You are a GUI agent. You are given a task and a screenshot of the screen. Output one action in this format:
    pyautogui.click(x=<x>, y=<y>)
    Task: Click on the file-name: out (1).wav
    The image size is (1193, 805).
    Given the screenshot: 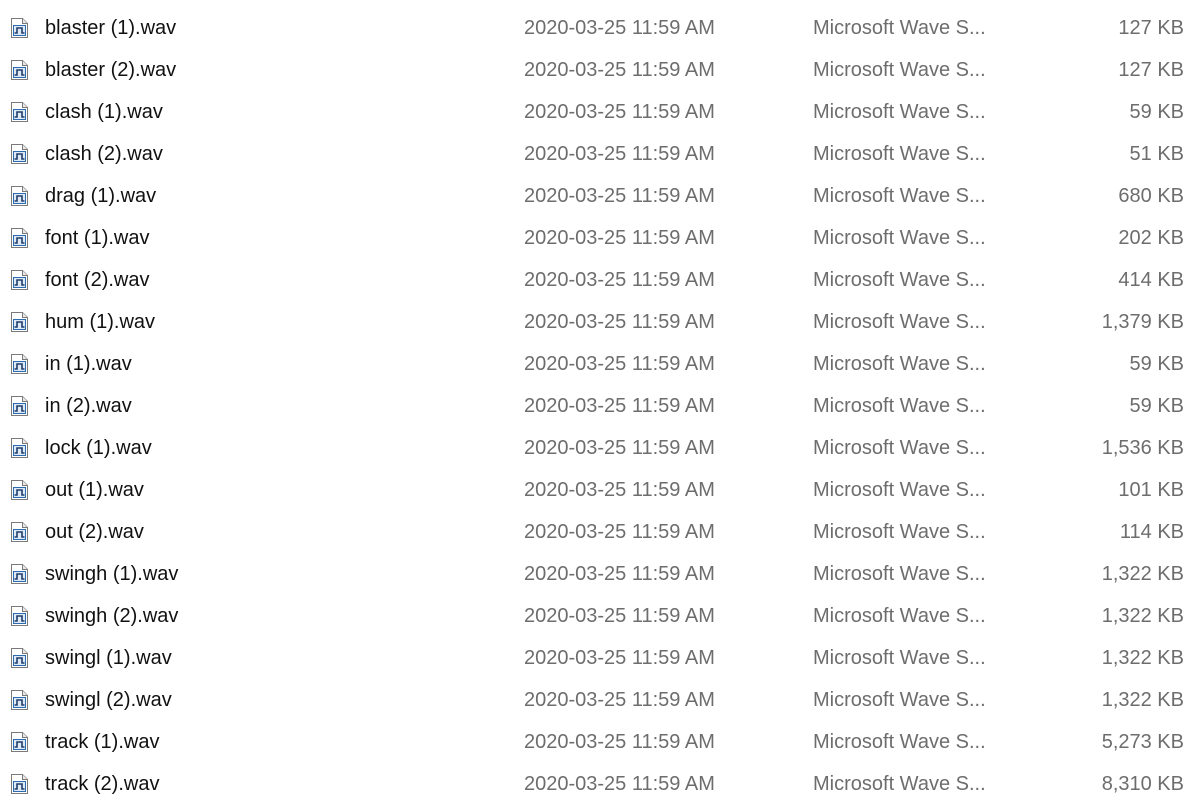 What is the action you would take?
    pyautogui.click(x=94, y=490)
    